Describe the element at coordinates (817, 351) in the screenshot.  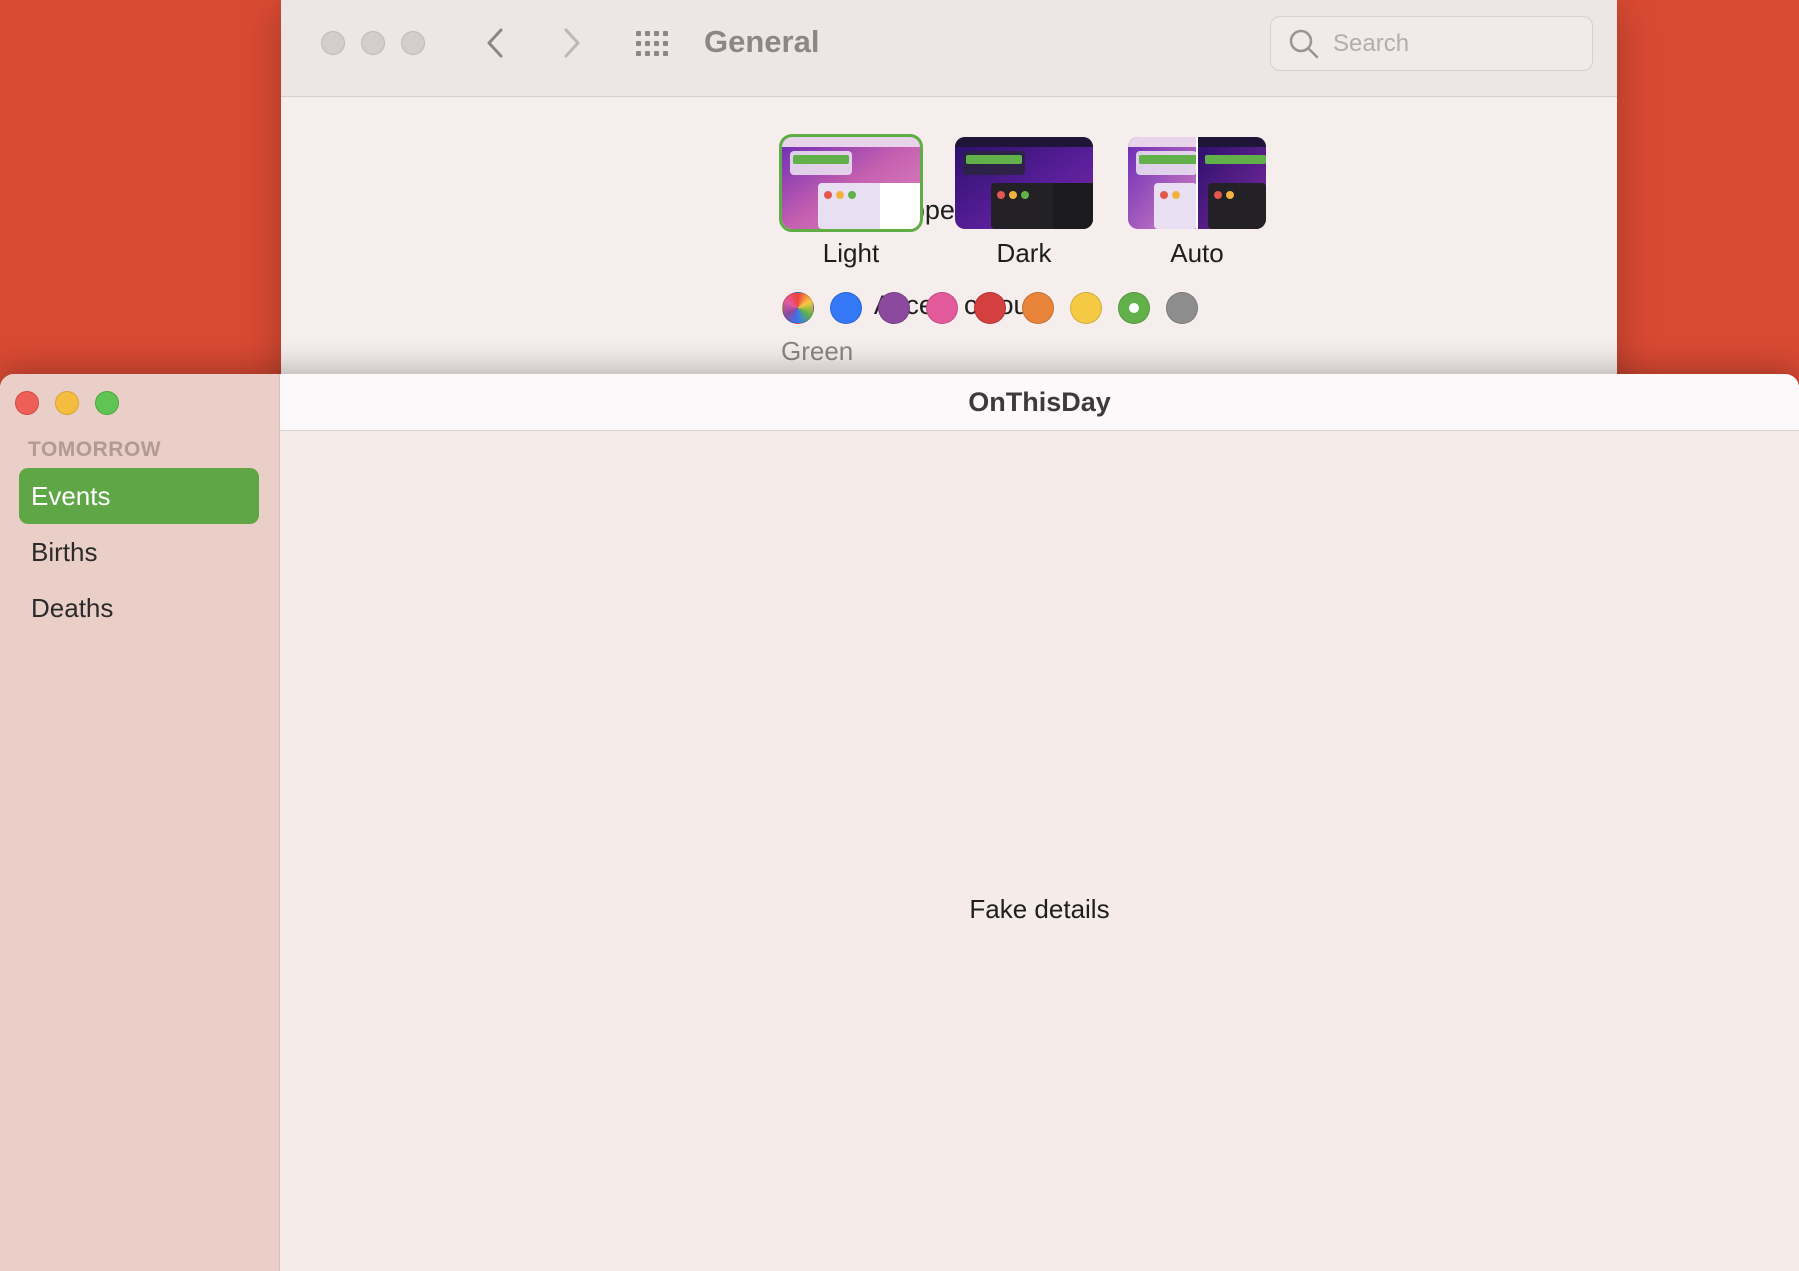
I see `selected-accent-name: Green` at that location.